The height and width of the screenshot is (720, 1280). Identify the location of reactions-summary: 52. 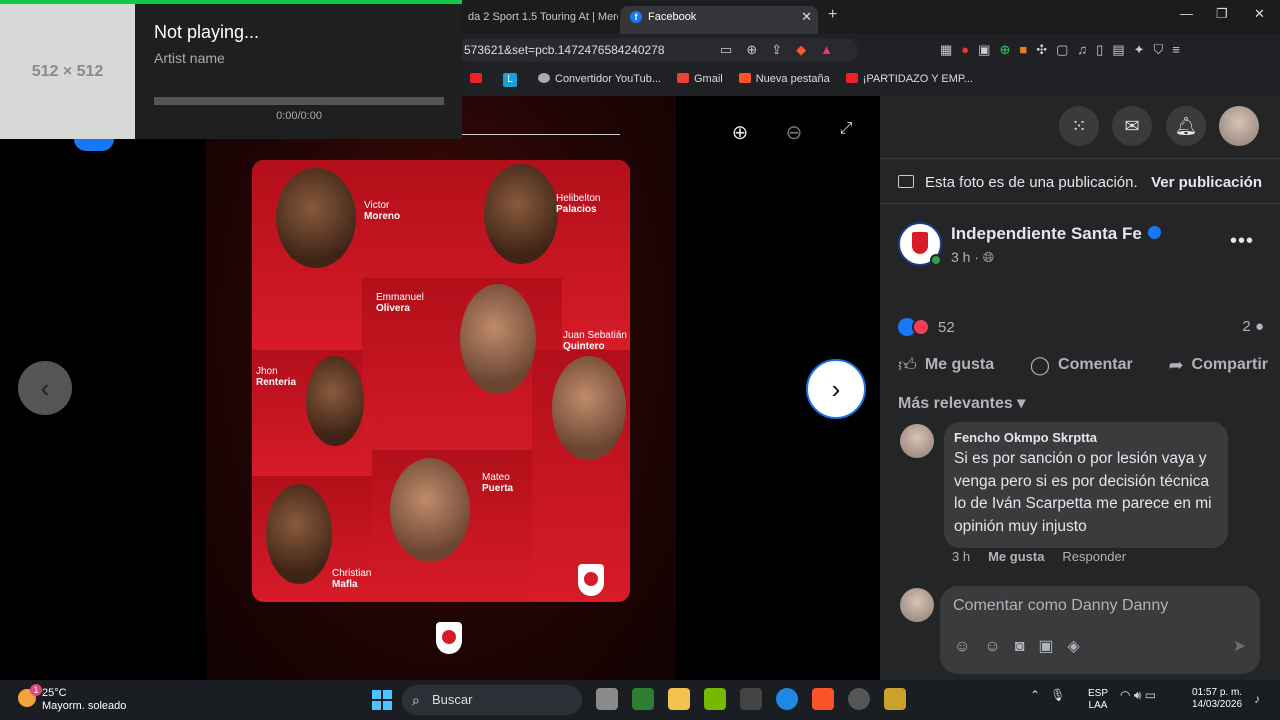
(926, 327).